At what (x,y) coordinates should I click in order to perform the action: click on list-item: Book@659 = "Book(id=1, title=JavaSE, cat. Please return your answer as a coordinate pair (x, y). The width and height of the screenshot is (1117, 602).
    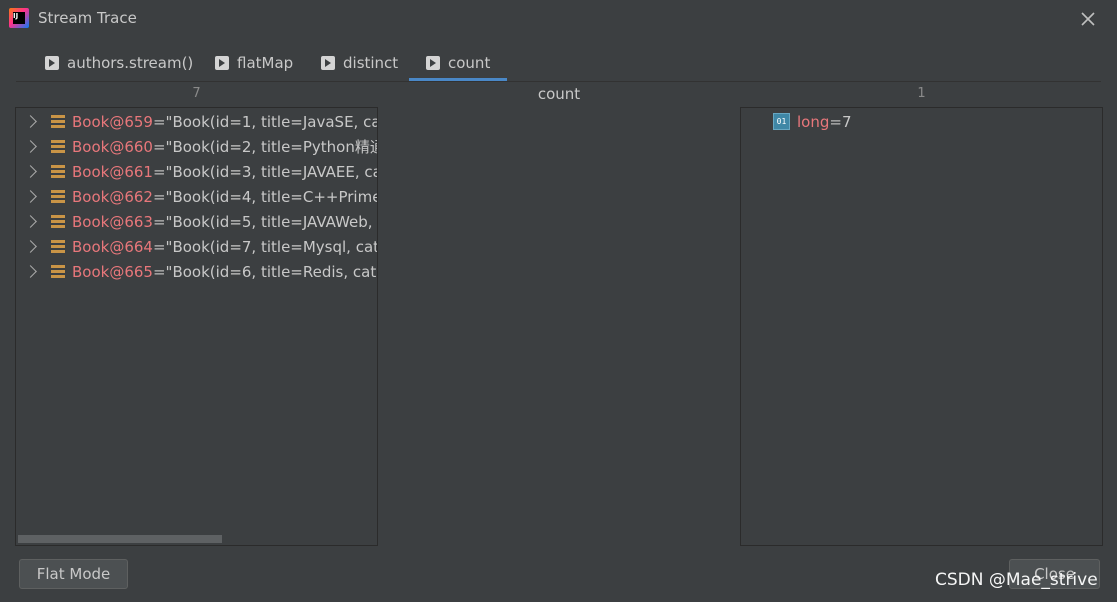
    Looking at the image, I should click on (197, 121).